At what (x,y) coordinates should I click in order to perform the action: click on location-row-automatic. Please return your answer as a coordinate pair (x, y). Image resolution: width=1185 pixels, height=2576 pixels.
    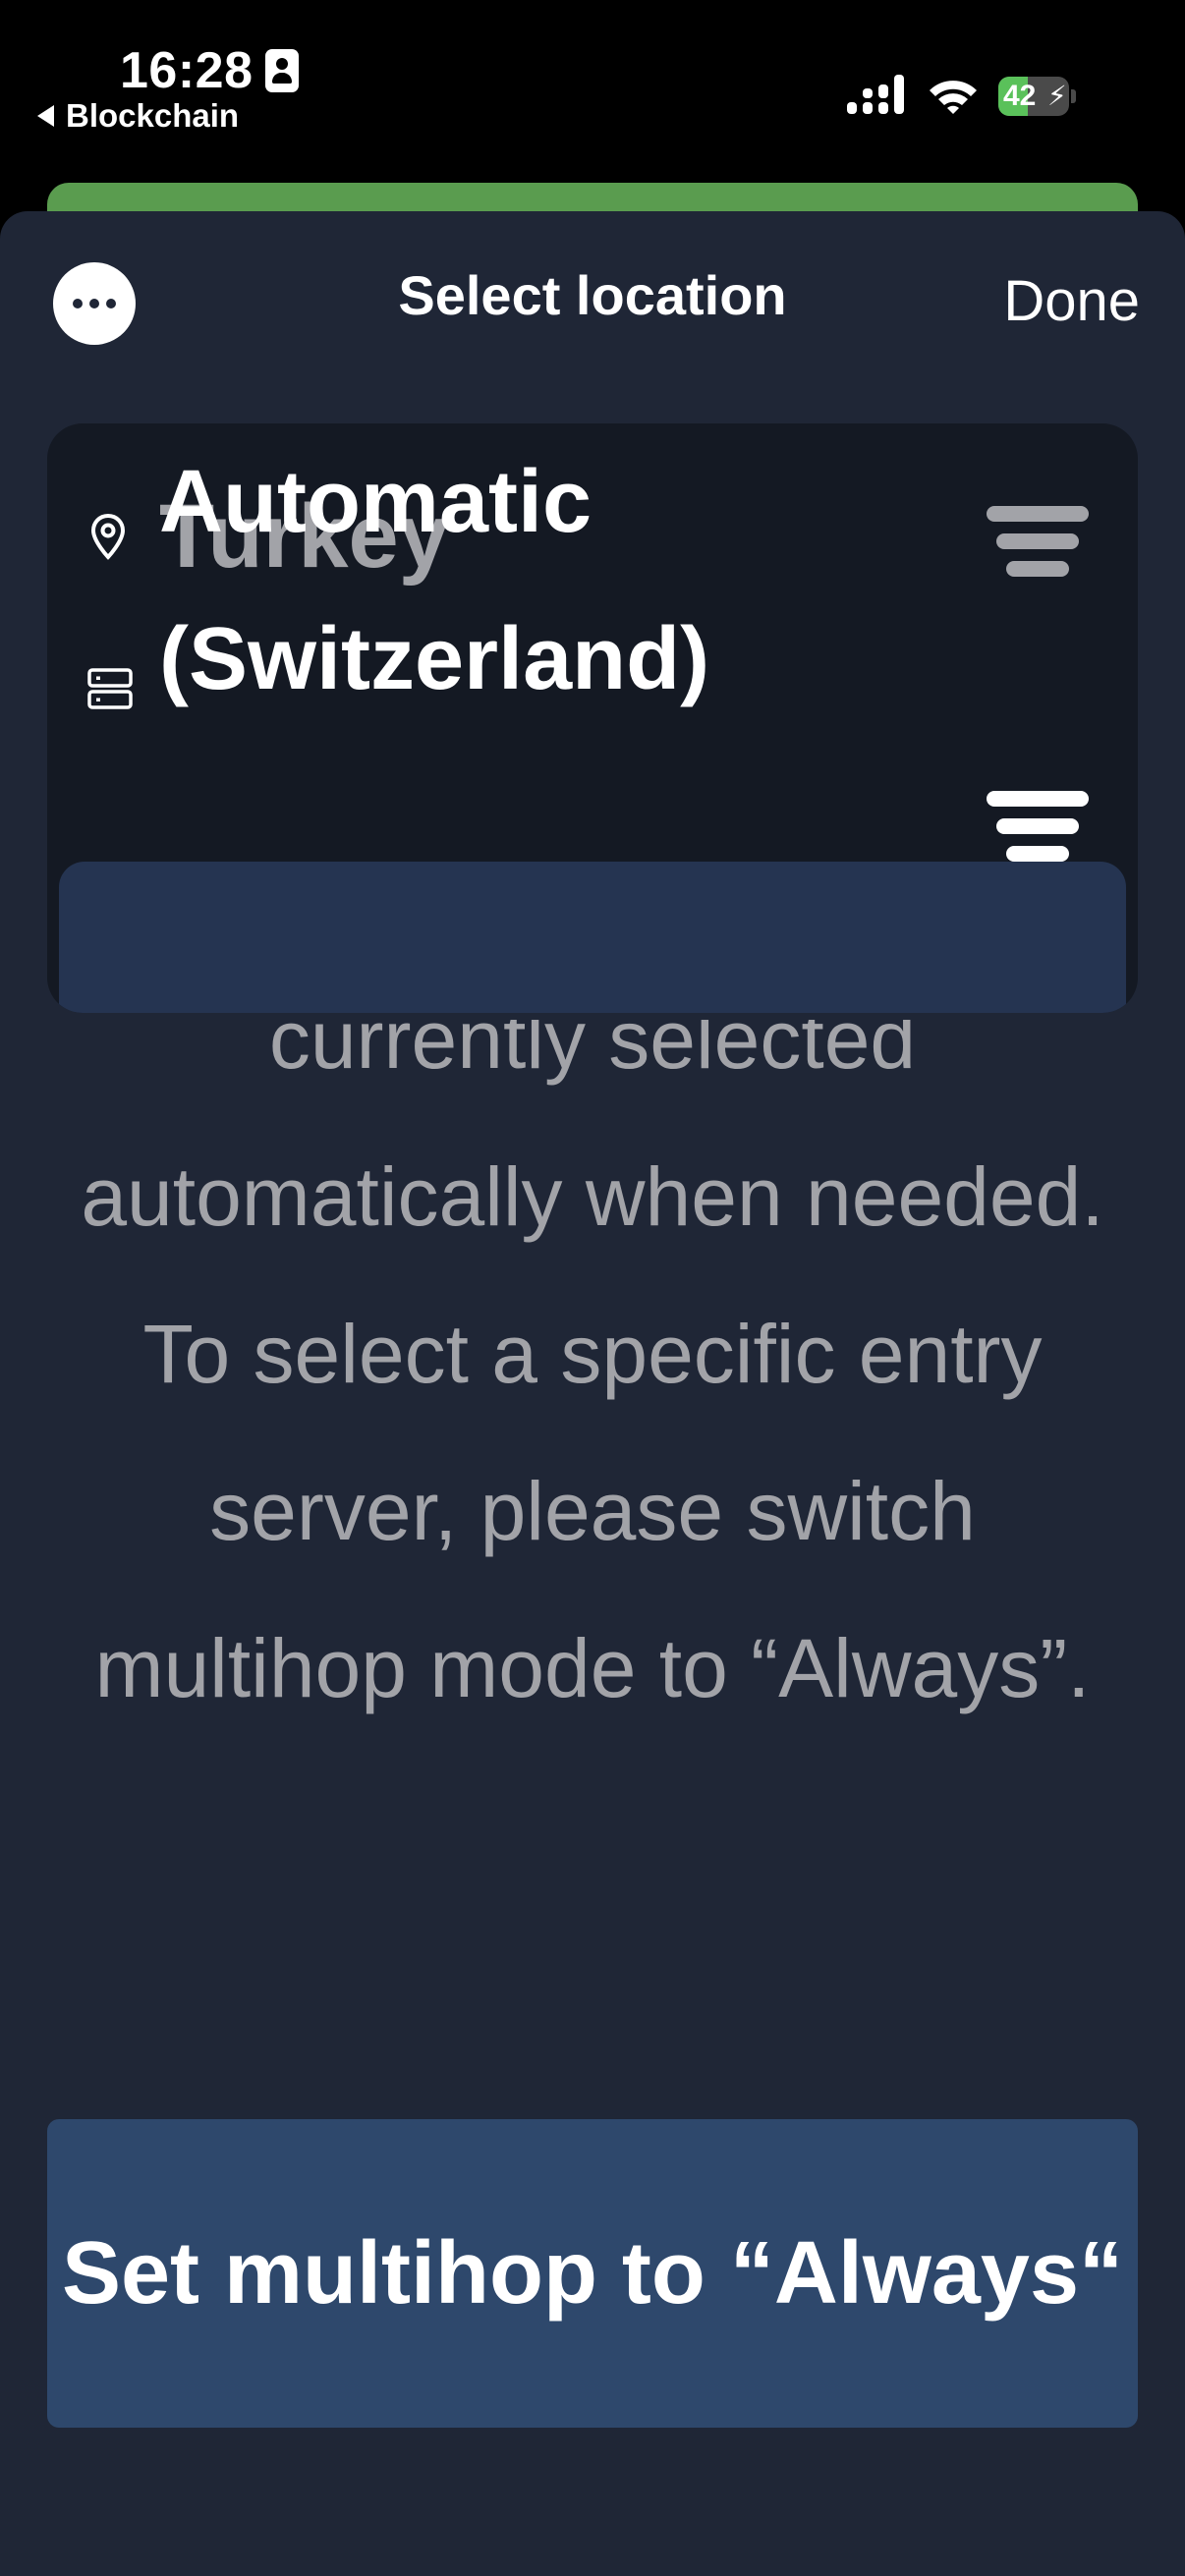
    Looking at the image, I should click on (592, 937).